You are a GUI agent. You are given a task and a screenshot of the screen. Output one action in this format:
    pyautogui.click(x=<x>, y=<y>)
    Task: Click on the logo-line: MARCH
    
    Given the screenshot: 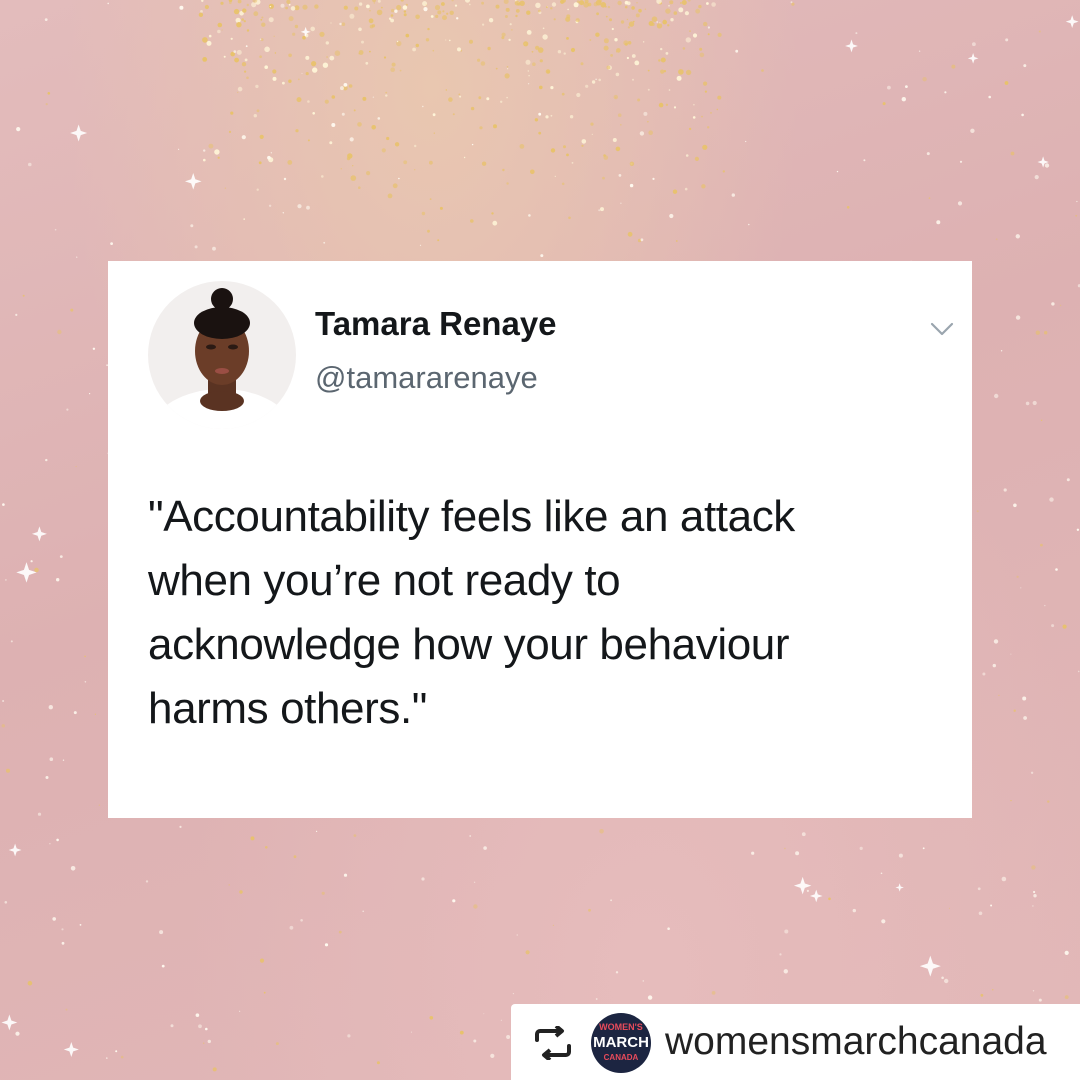 What is the action you would take?
    pyautogui.click(x=621, y=1042)
    